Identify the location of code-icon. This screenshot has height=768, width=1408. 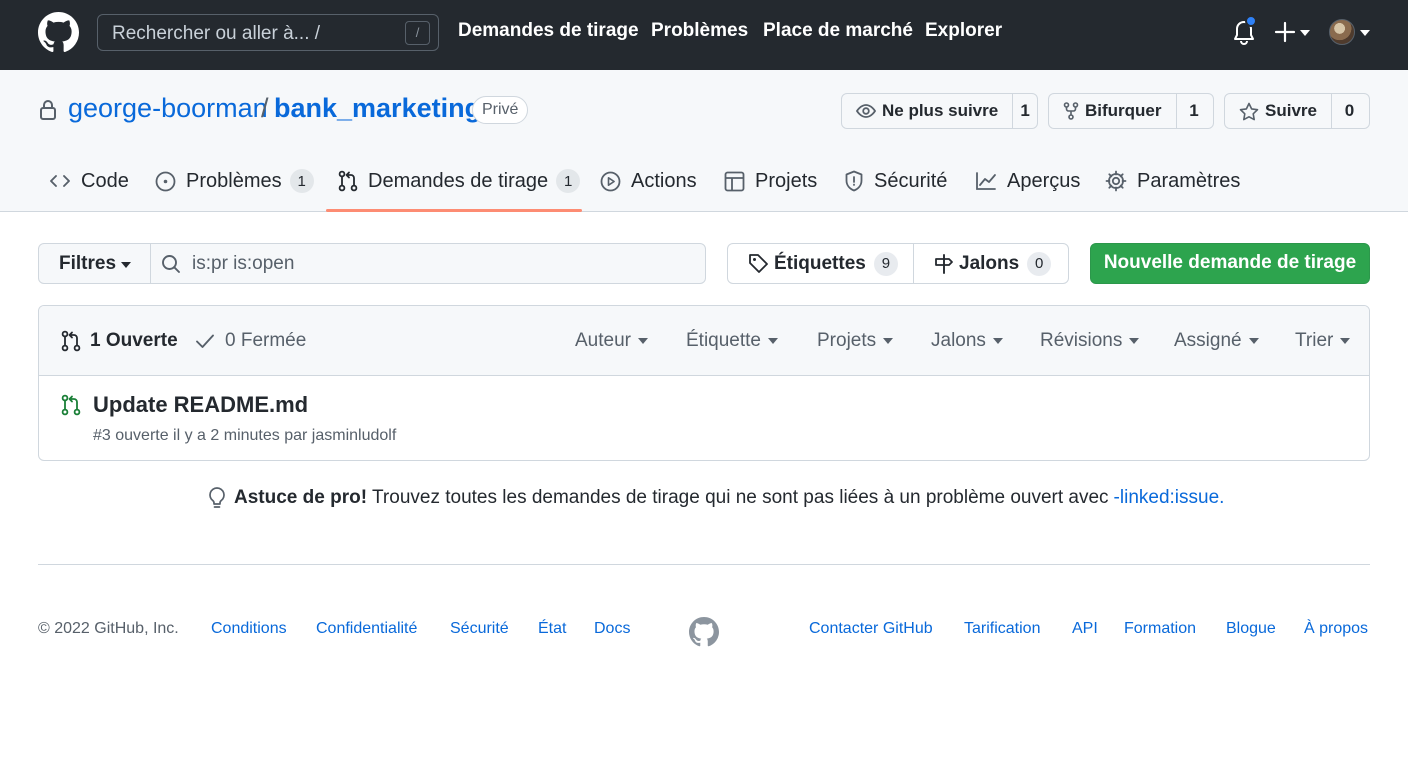
(60, 181).